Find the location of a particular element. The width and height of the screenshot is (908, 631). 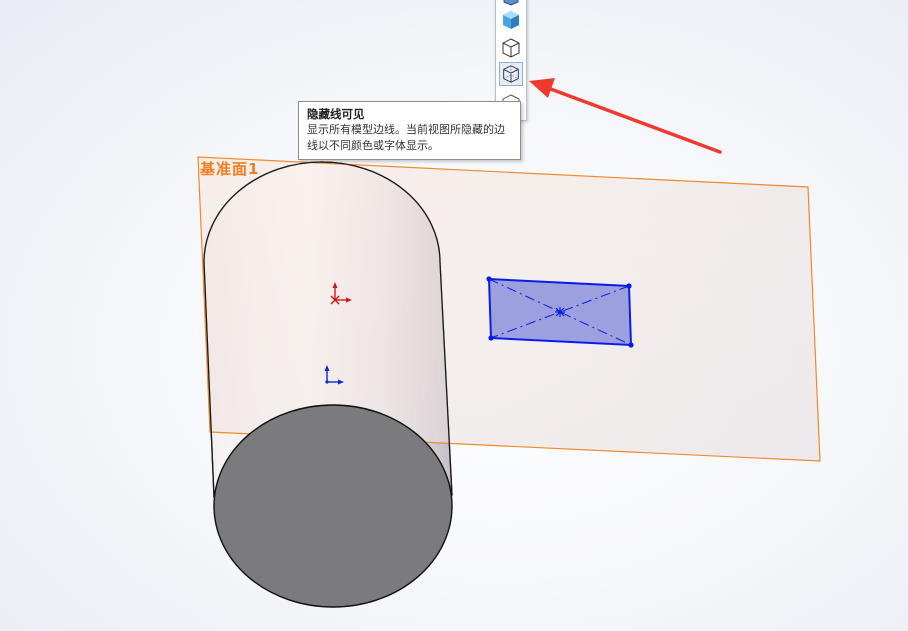

shaded-button is located at coordinates (511, 20).